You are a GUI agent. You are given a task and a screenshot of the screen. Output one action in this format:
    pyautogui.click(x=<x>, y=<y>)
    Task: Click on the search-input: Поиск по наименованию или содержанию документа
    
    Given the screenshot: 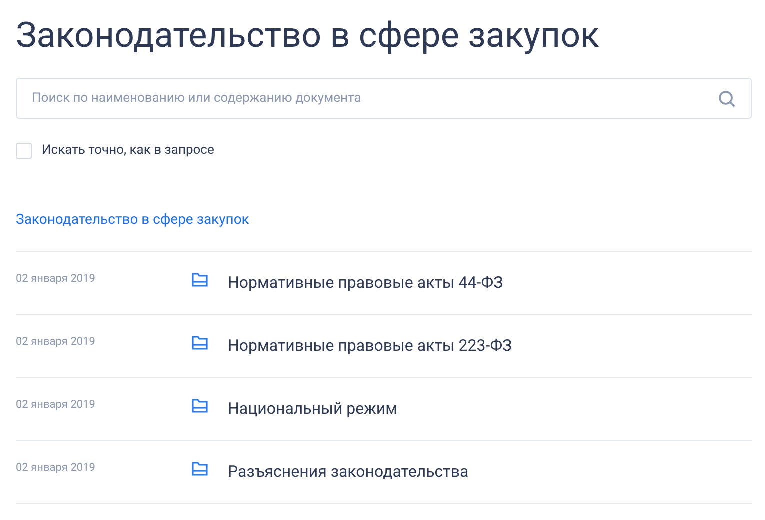 What is the action you would take?
    pyautogui.click(x=375, y=98)
    